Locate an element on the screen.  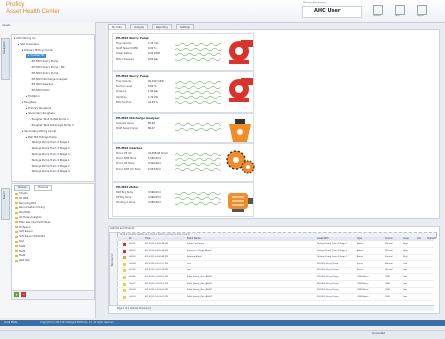
events-column-header: Level is located at coordinates (406, 239).